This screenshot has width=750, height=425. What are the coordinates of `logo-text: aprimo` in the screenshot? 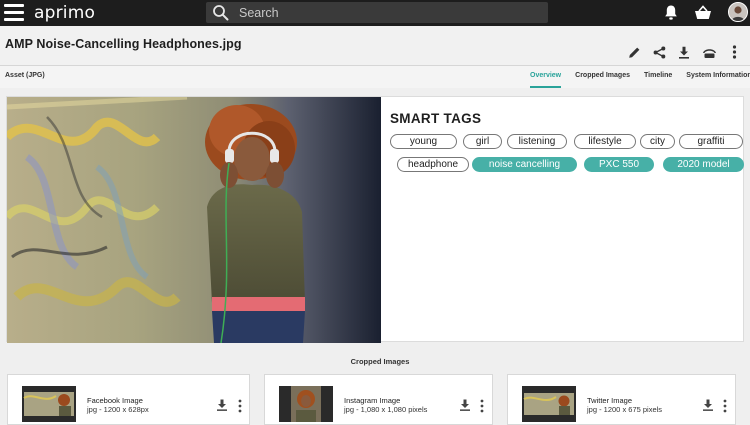 It's located at (65, 13).